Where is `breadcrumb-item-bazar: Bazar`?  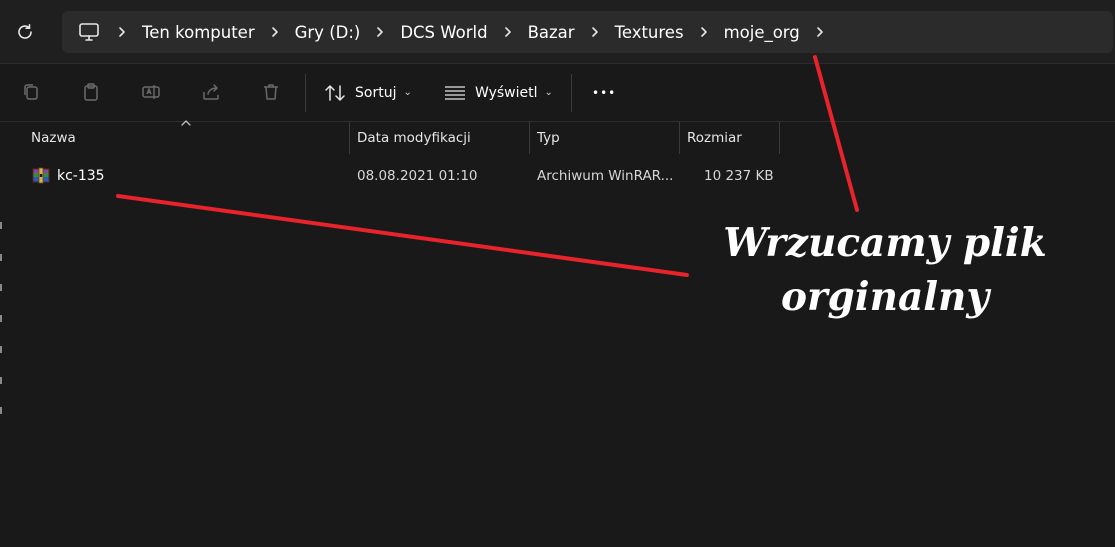 breadcrumb-item-bazar: Bazar is located at coordinates (551, 32).